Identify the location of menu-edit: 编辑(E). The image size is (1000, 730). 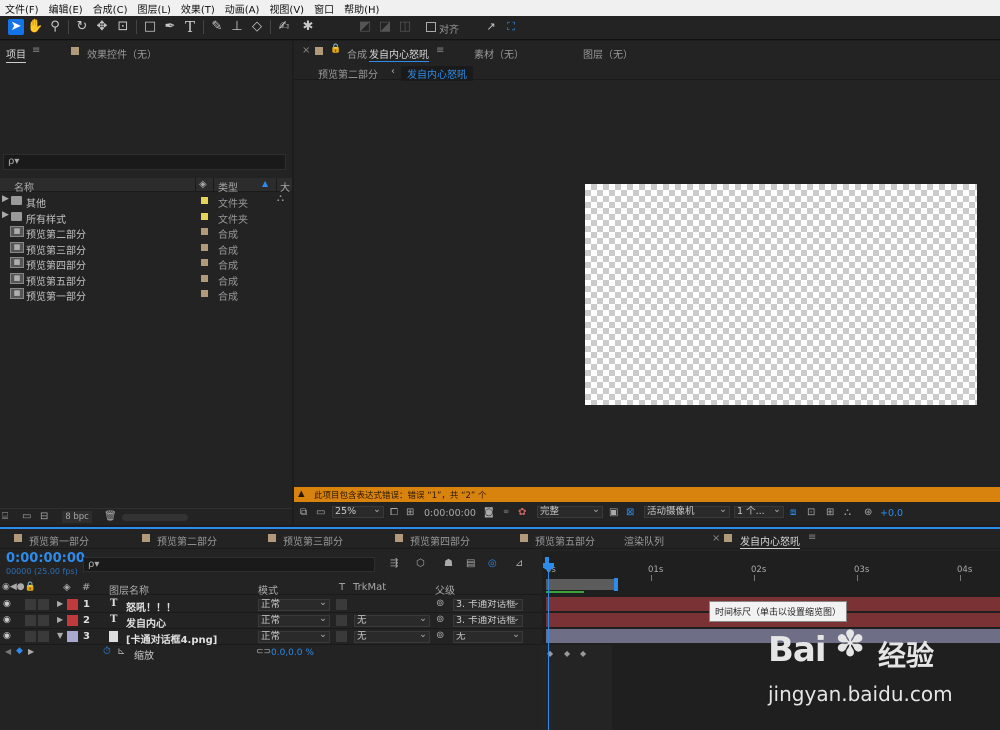
(66, 8).